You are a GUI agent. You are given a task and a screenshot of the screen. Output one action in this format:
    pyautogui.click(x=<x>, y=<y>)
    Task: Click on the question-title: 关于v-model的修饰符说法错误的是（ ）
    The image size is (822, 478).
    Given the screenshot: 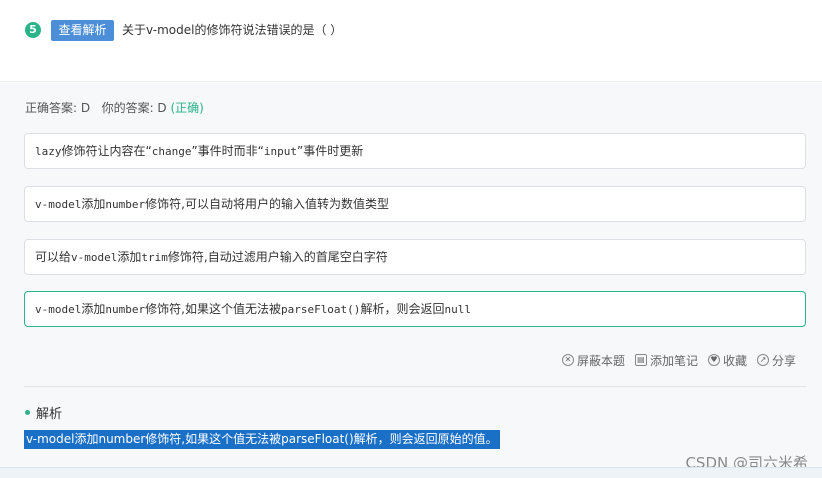 What is the action you would take?
    pyautogui.click(x=232, y=30)
    